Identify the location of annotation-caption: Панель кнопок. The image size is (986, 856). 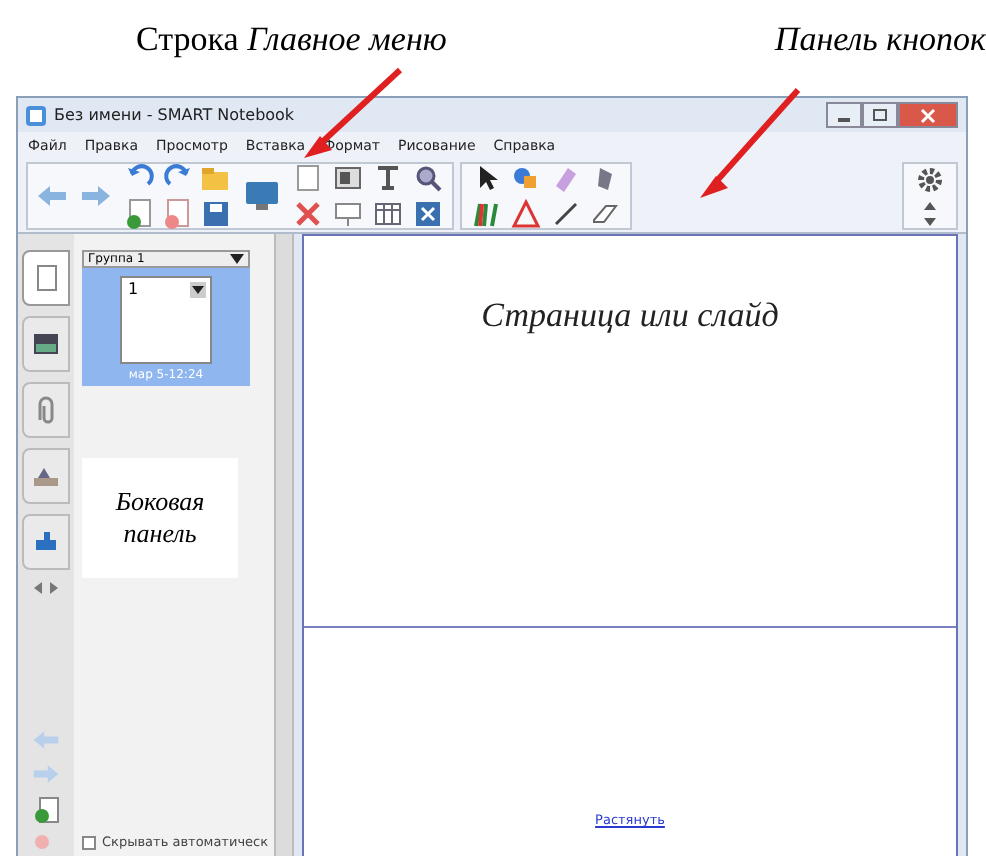
(880, 40).